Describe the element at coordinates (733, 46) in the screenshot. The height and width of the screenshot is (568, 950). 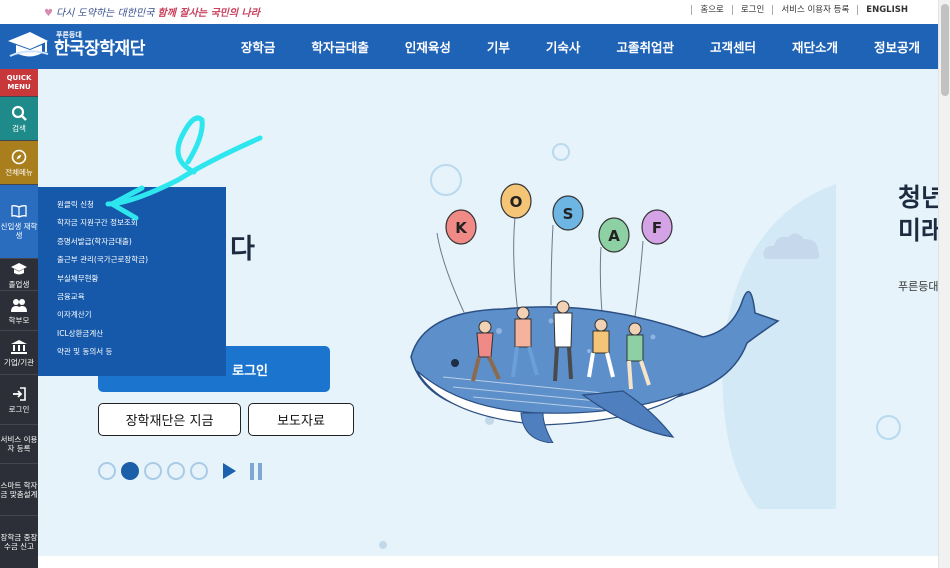
I see `nav-customer-center: 고객센터` at that location.